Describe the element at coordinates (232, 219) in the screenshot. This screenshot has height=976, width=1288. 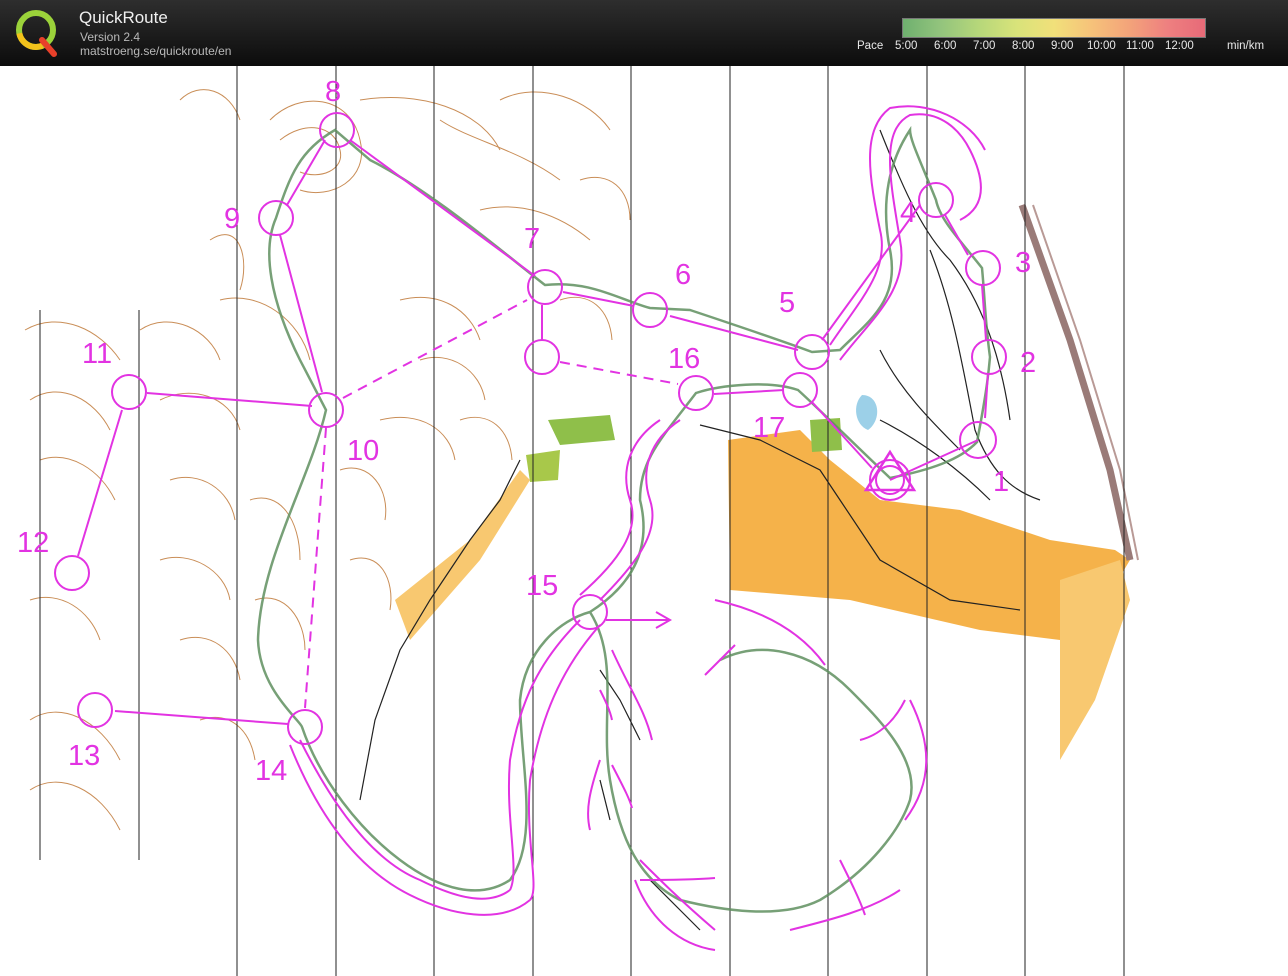
I see `control-number-9: 9` at that location.